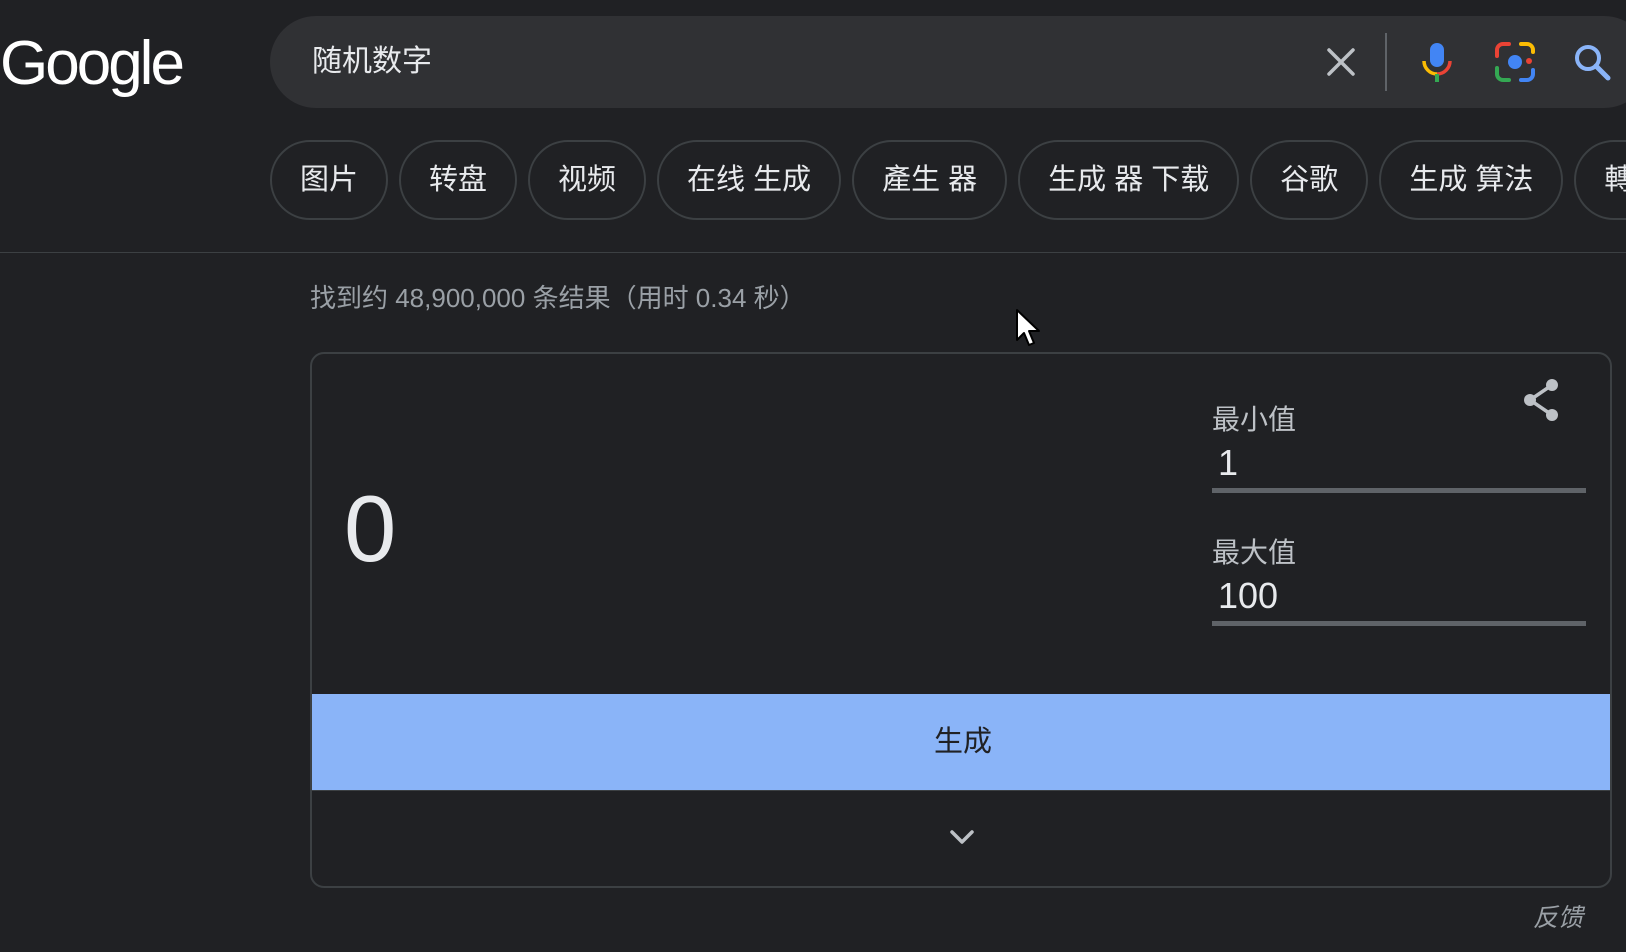  Describe the element at coordinates (458, 180) in the screenshot. I see `chip-wheel: 转盘` at that location.